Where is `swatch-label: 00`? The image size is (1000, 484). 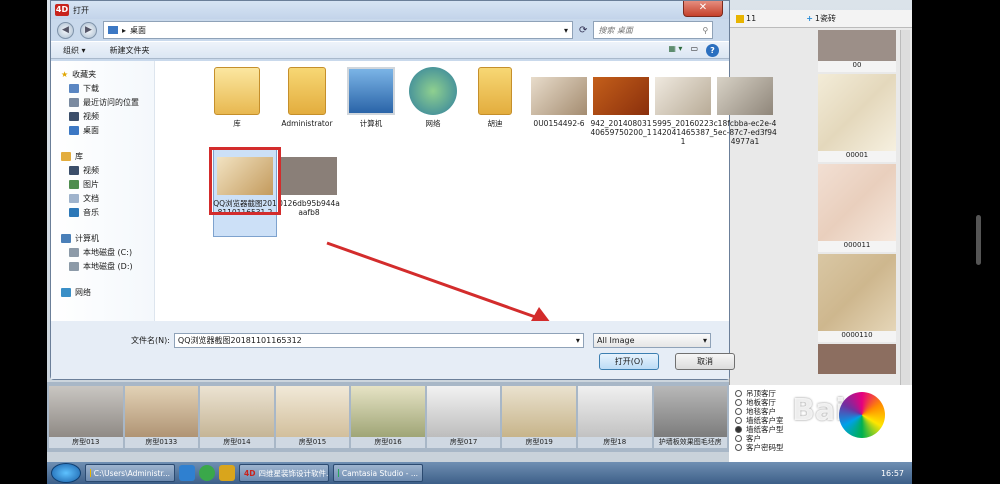 swatch-label: 00 is located at coordinates (857, 66).